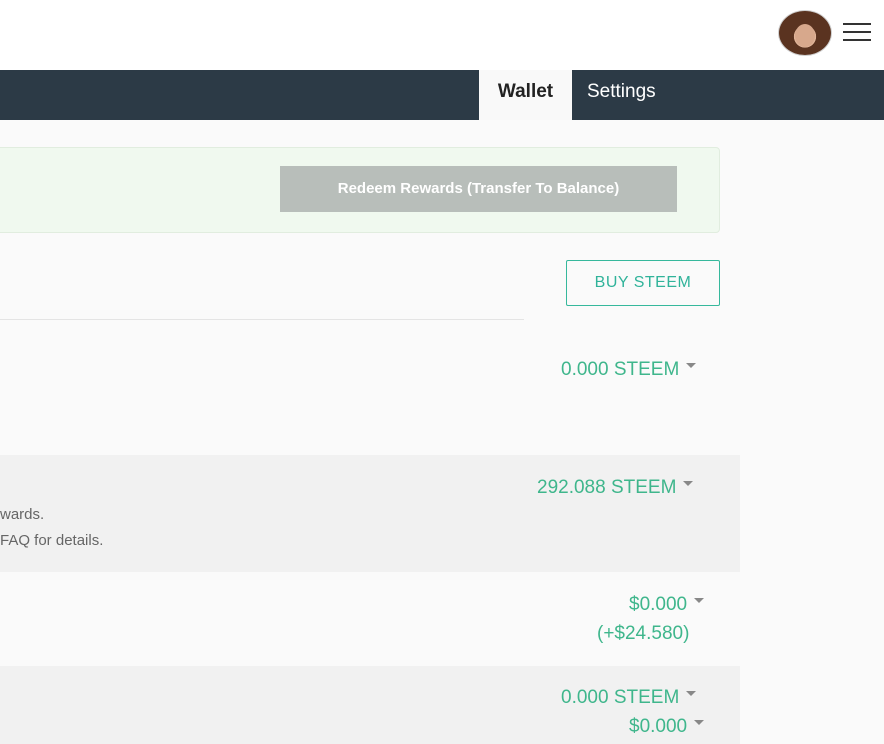  I want to click on steem-balance-value: 0.000 STEEM, so click(629, 370).